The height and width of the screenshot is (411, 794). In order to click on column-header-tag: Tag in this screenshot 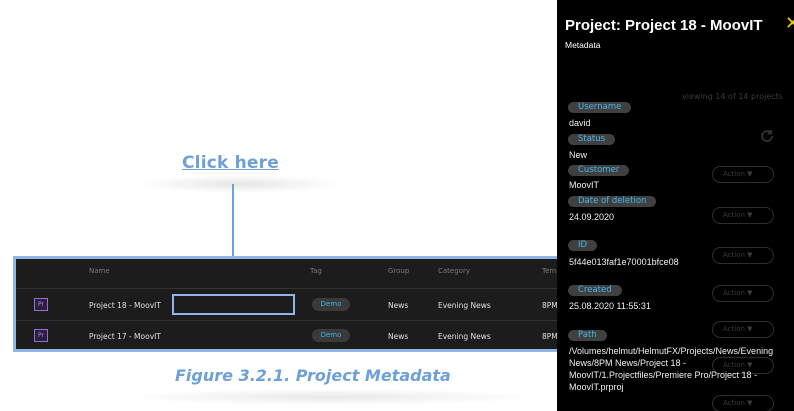, I will do `click(316, 271)`.